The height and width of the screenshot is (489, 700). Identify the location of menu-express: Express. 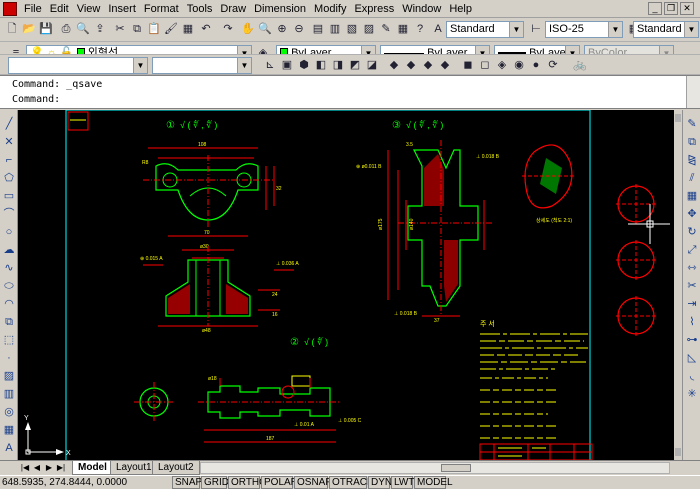
(374, 9).